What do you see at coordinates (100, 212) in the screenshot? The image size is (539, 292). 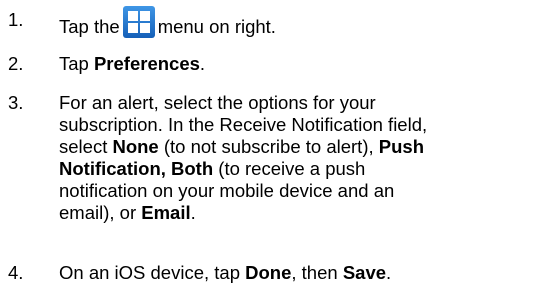 I see `text-fragment: email), or` at bounding box center [100, 212].